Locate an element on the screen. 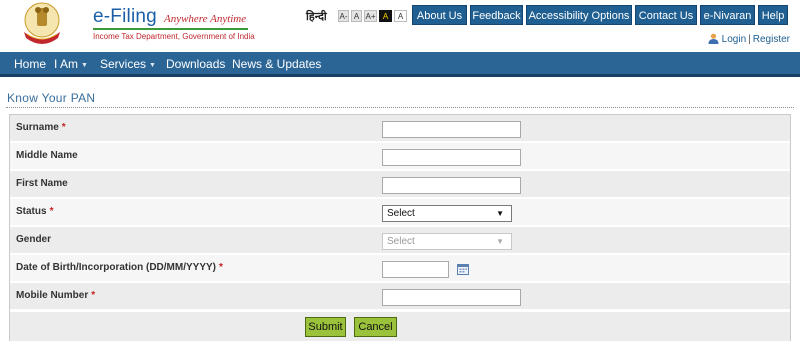 This screenshot has width=800, height=350. font-size-normal: A is located at coordinates (356, 16).